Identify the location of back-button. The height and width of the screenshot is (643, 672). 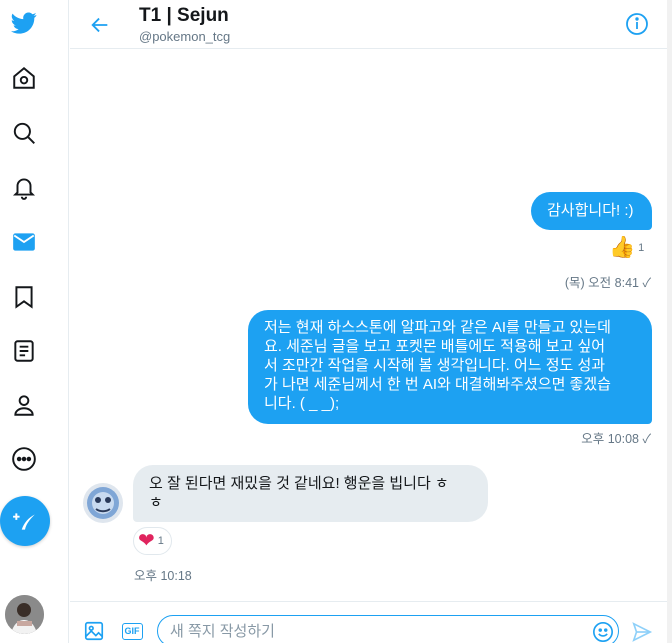
(100, 25).